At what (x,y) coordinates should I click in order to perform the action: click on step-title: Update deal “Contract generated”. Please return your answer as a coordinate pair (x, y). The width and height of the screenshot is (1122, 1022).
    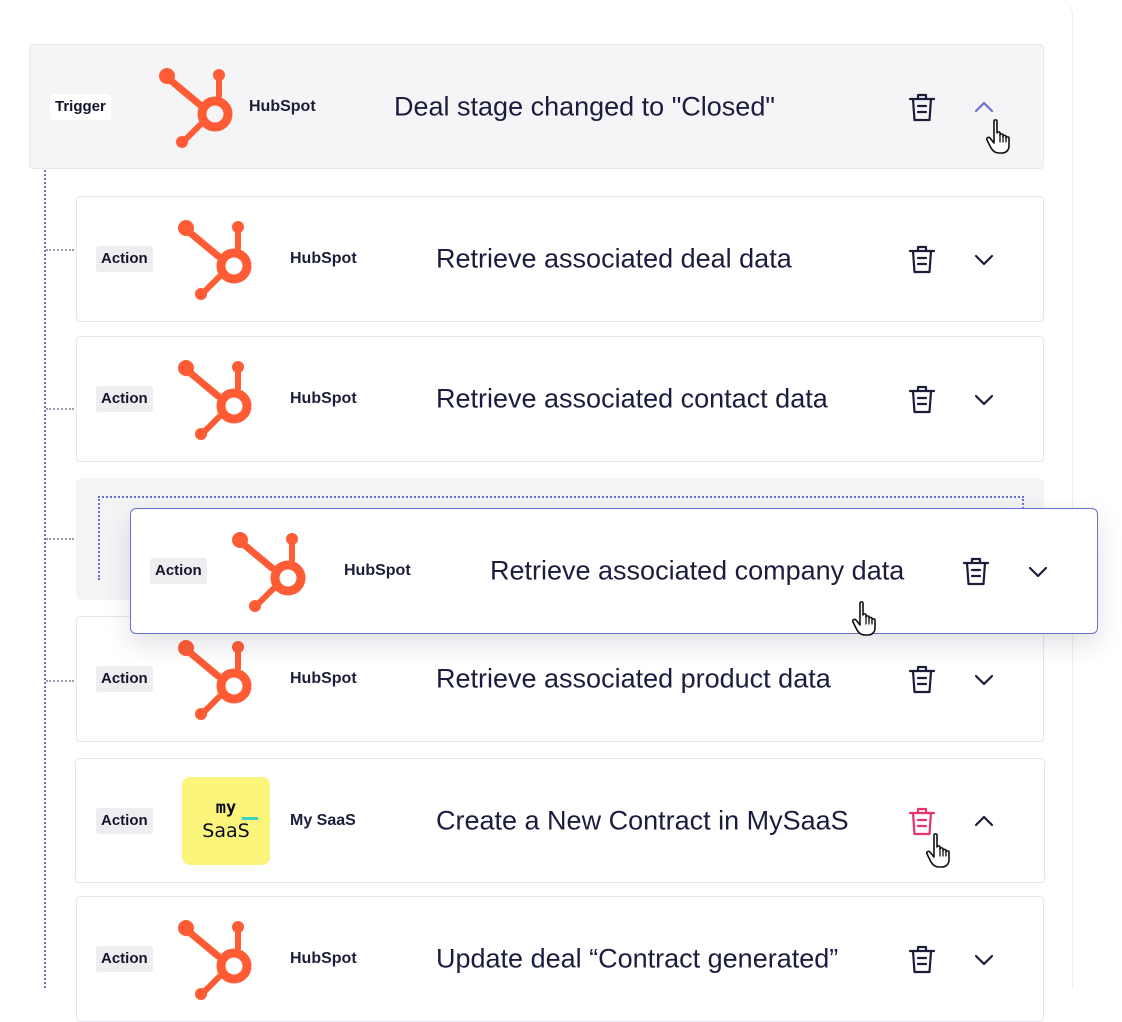
    Looking at the image, I should click on (637, 958).